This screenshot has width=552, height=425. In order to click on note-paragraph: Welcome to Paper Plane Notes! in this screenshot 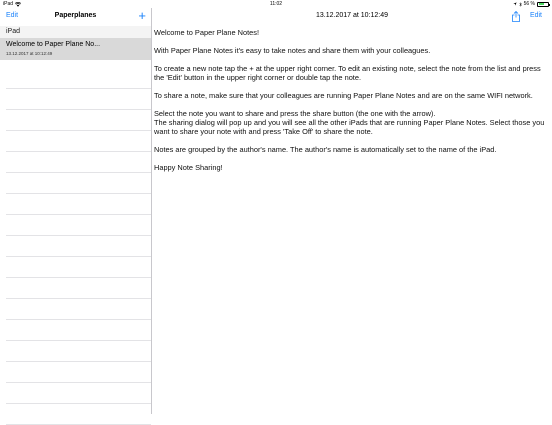, I will do `click(207, 32)`.